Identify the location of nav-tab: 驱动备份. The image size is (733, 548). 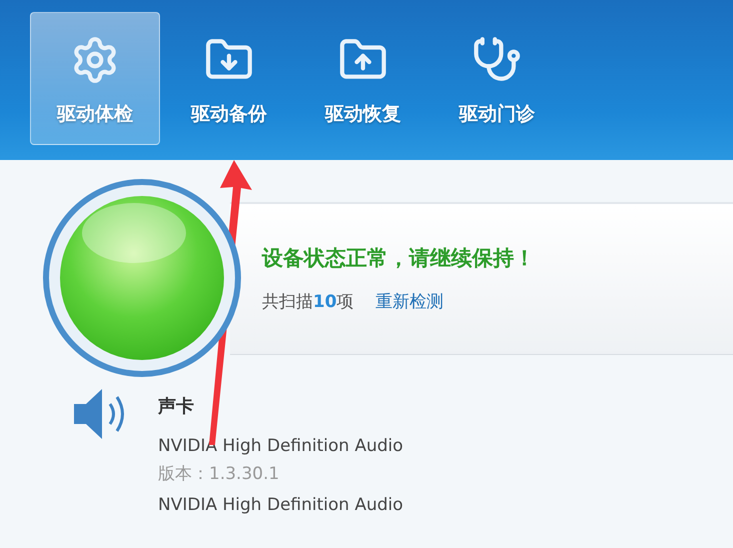
(229, 78).